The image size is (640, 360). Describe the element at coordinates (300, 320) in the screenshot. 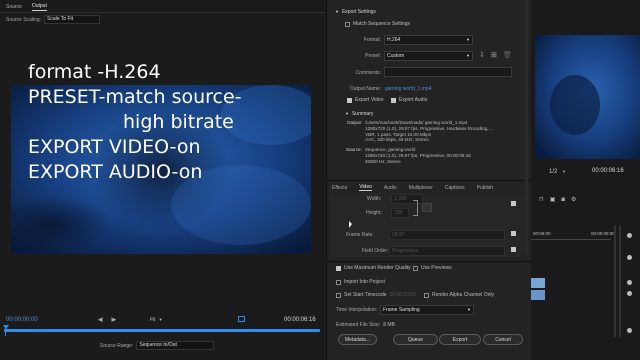

I see `timecode-end: 00:00:06:16` at that location.